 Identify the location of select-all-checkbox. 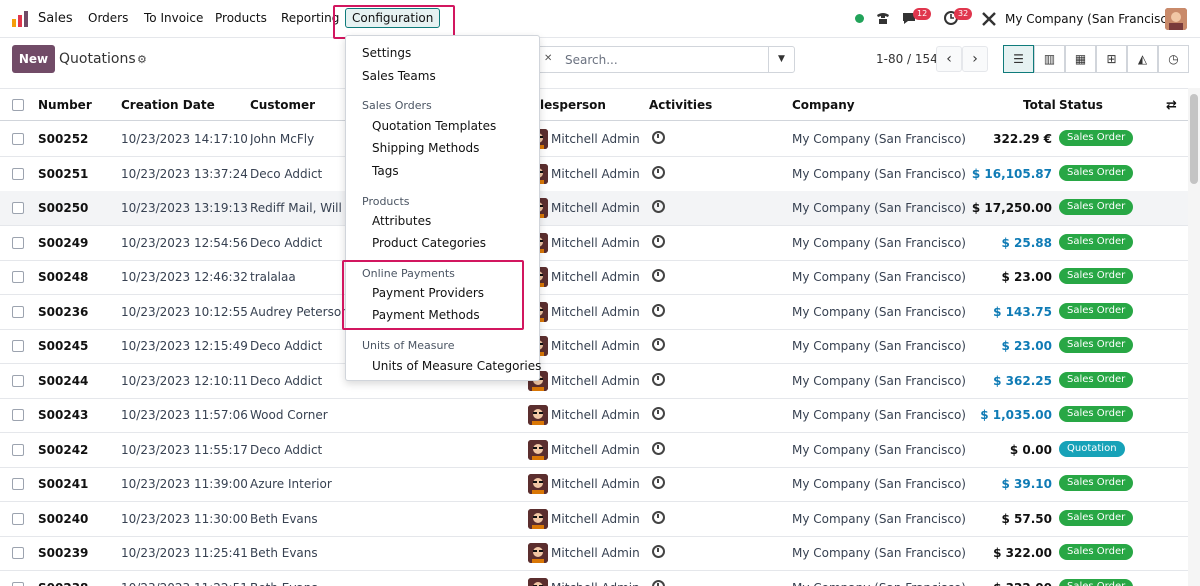
(18, 105).